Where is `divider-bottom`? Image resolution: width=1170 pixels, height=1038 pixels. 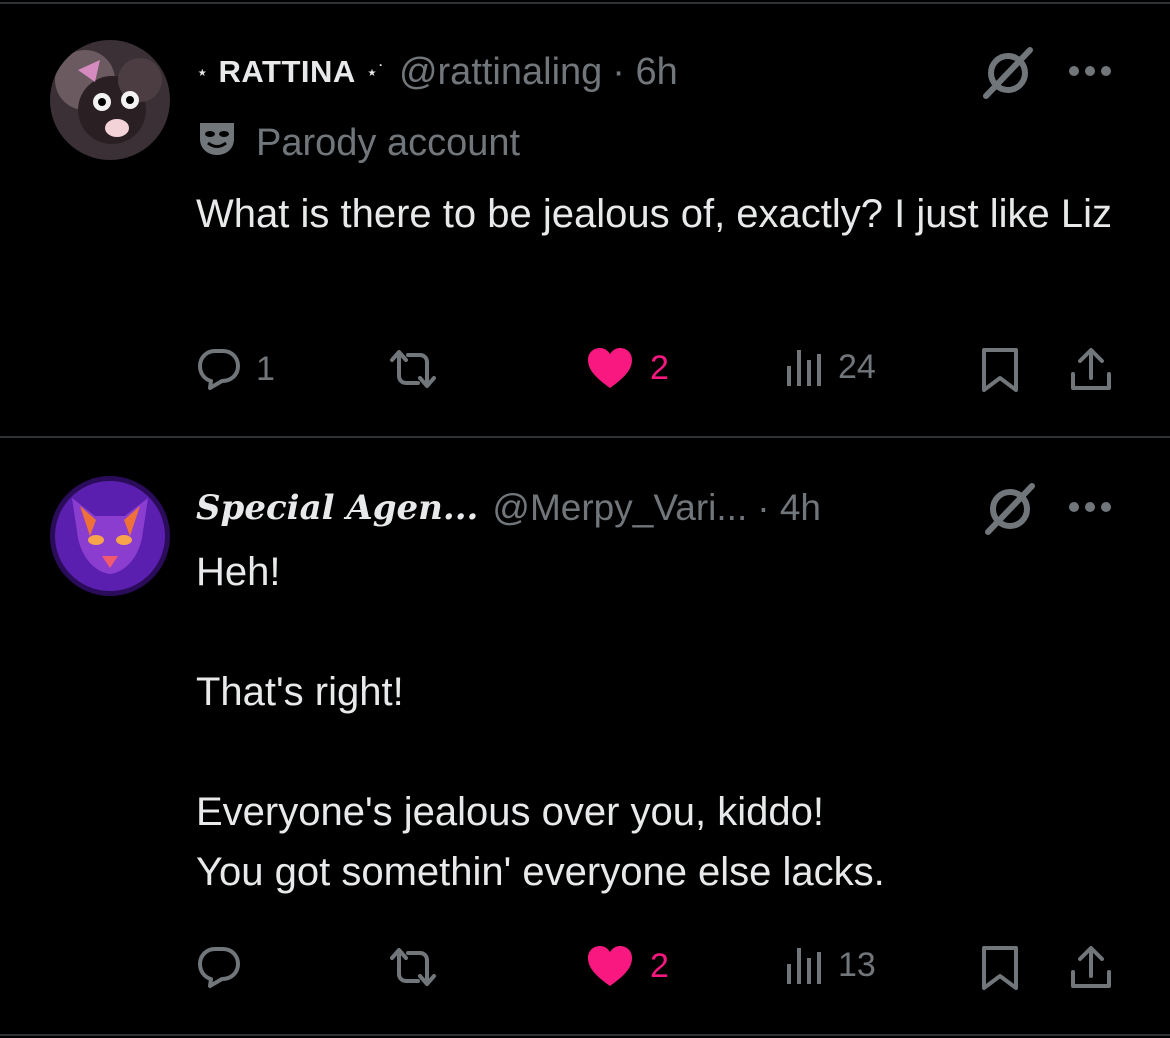
divider-bottom is located at coordinates (585, 1035).